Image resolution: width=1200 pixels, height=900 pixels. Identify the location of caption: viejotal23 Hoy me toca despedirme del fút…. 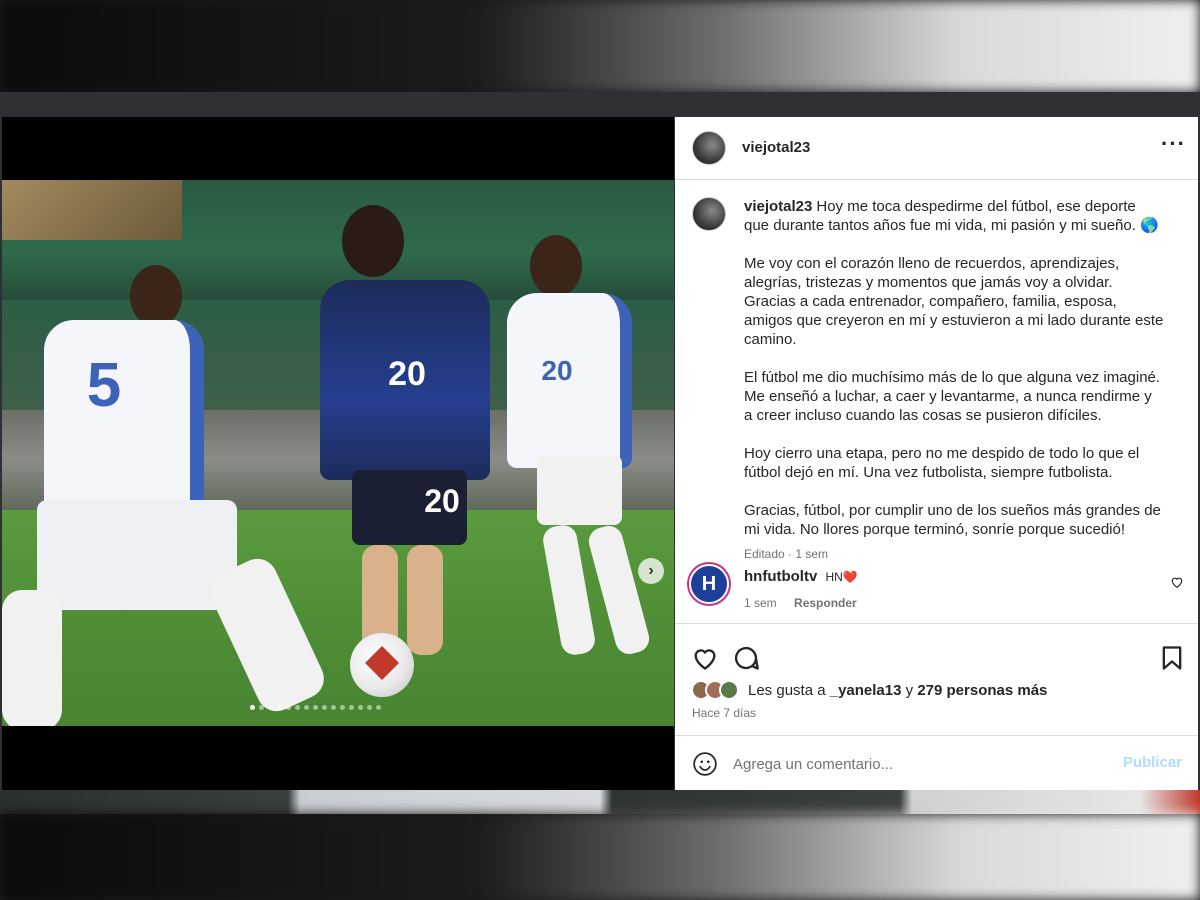
(954, 380).